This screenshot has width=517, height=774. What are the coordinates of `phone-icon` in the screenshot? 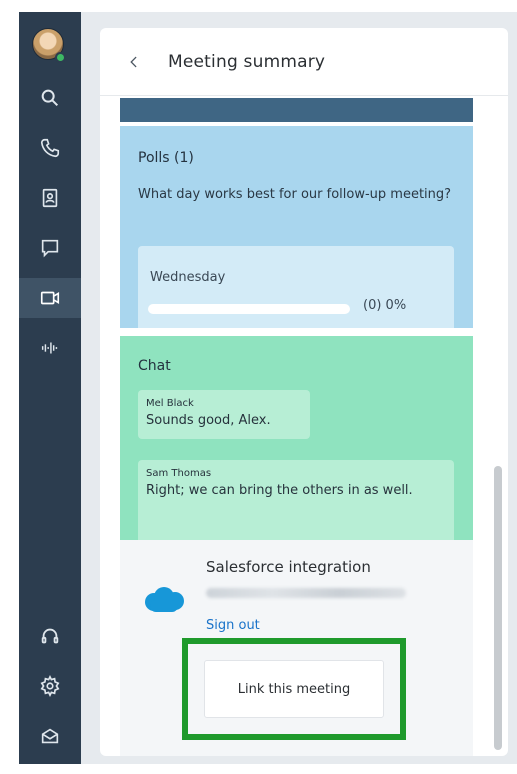 It's located at (50, 148).